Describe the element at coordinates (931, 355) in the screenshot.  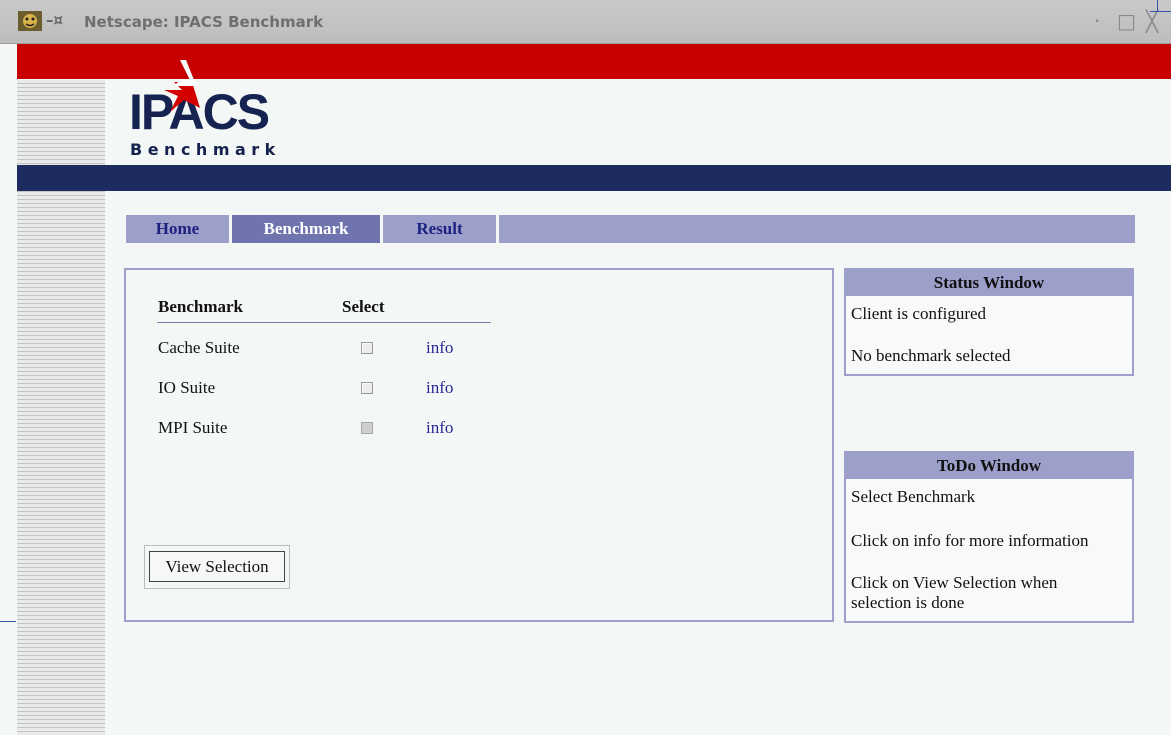
I see `status-line: No benchmark selected` at that location.